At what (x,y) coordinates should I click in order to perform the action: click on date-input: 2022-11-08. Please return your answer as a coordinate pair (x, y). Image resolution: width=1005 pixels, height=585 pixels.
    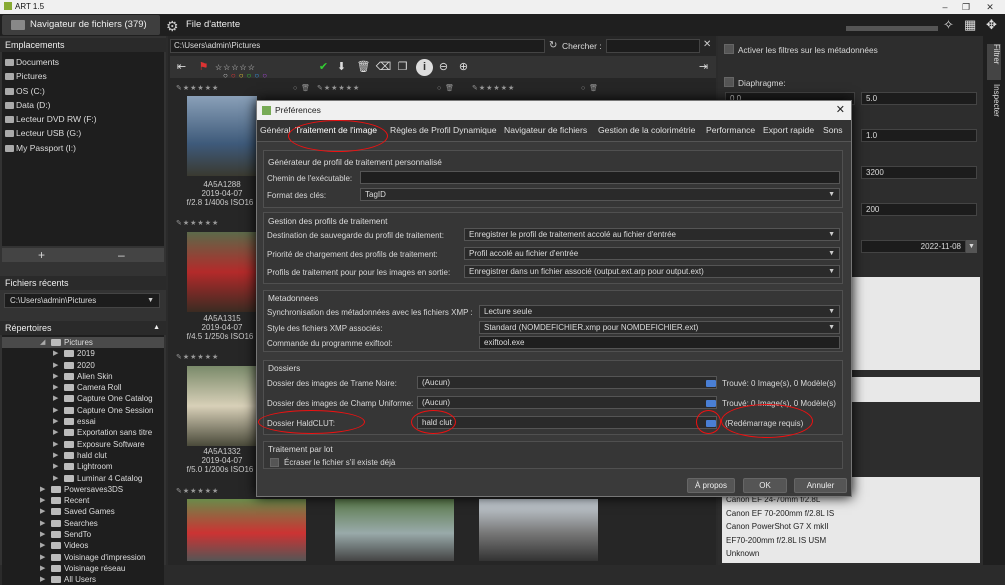
    Looking at the image, I should click on (913, 246).